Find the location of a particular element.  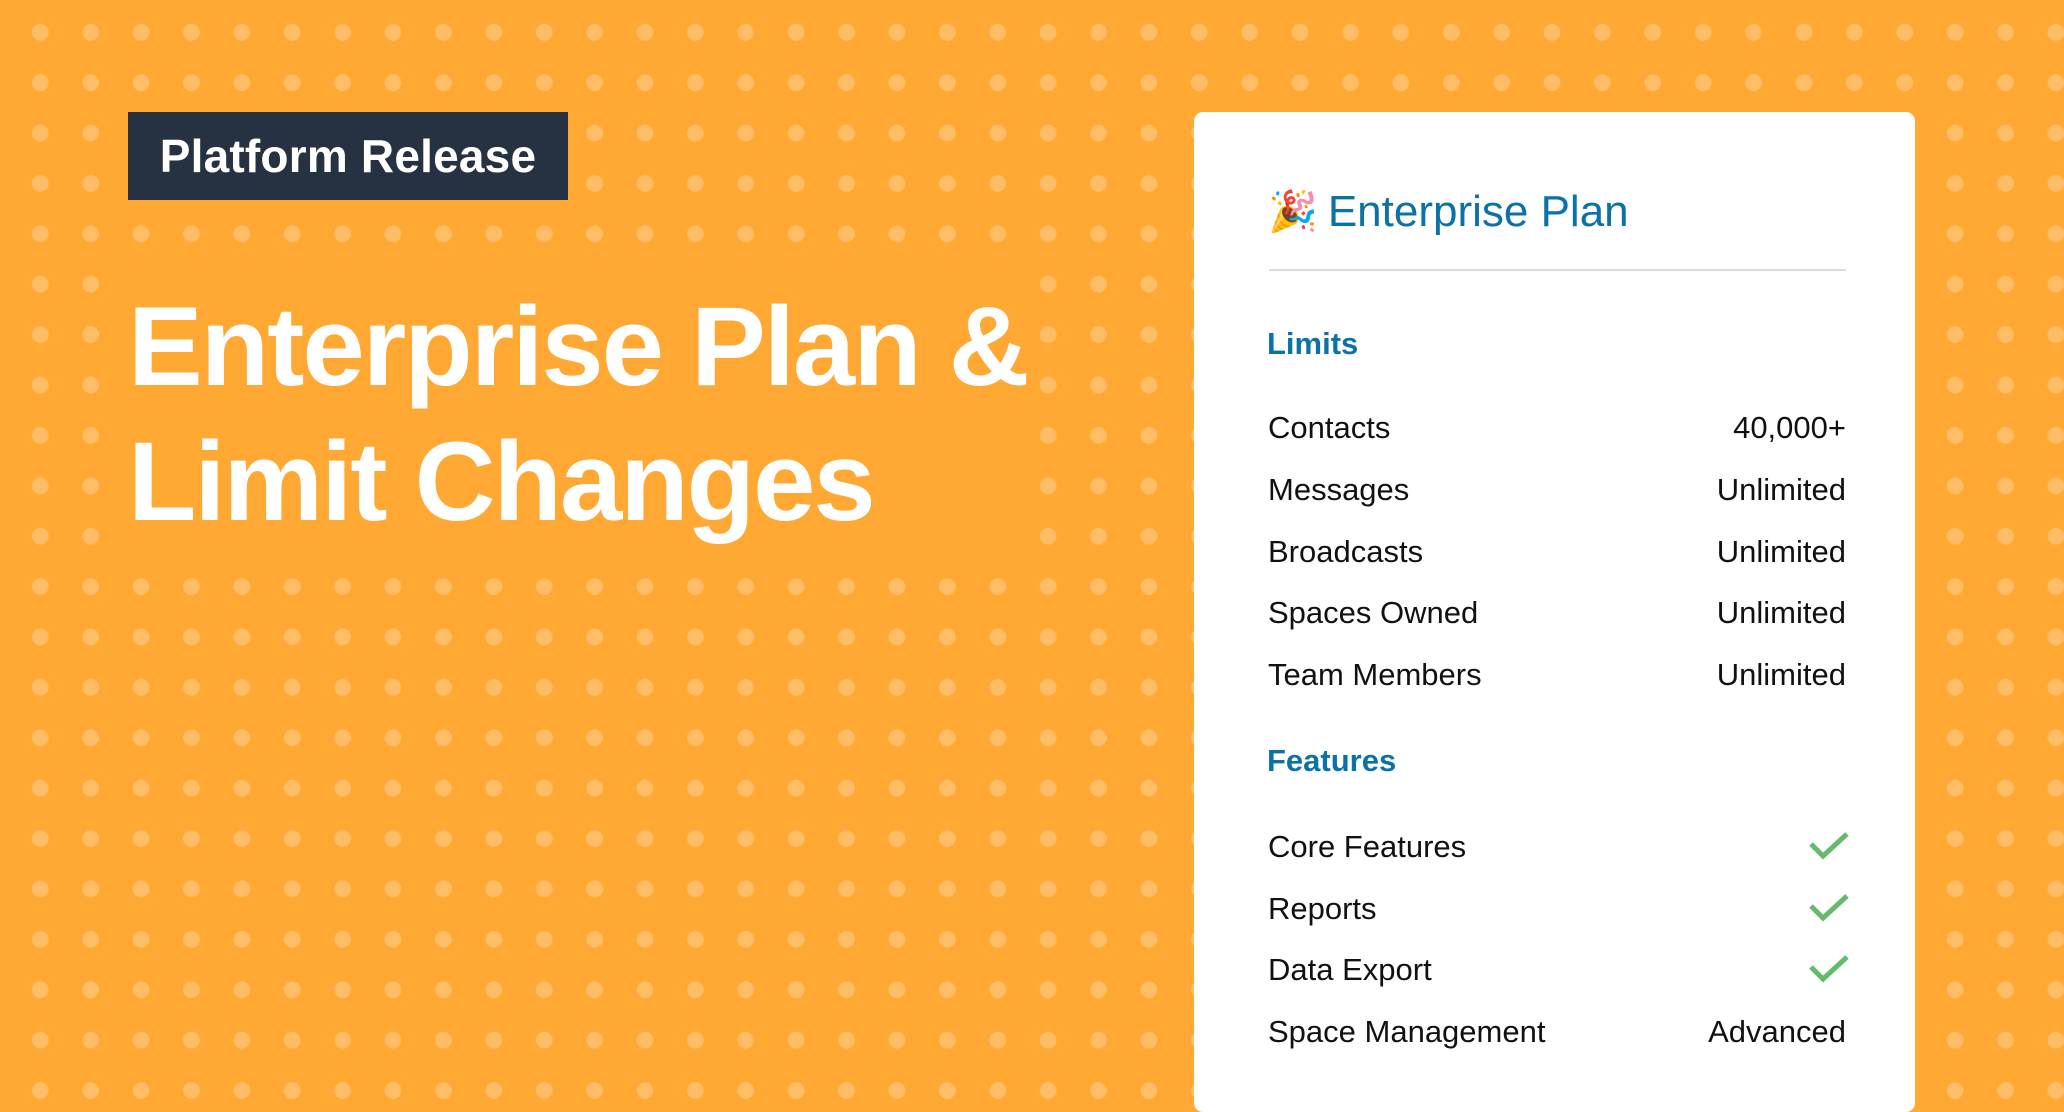

divider is located at coordinates (1557, 270).